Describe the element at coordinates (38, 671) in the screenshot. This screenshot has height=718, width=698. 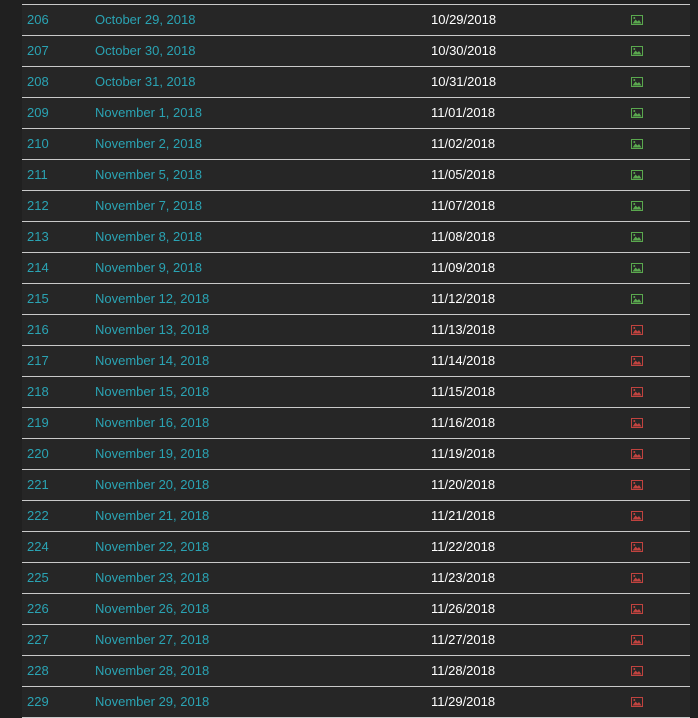
I see `row-number-link: 228` at that location.